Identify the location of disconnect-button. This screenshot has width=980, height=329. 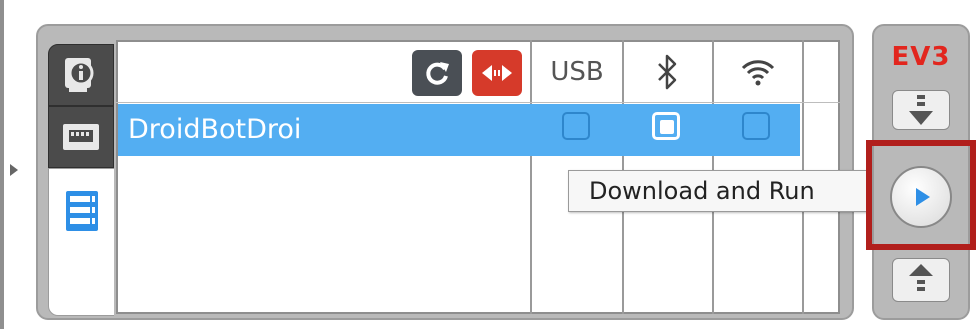
(497, 73).